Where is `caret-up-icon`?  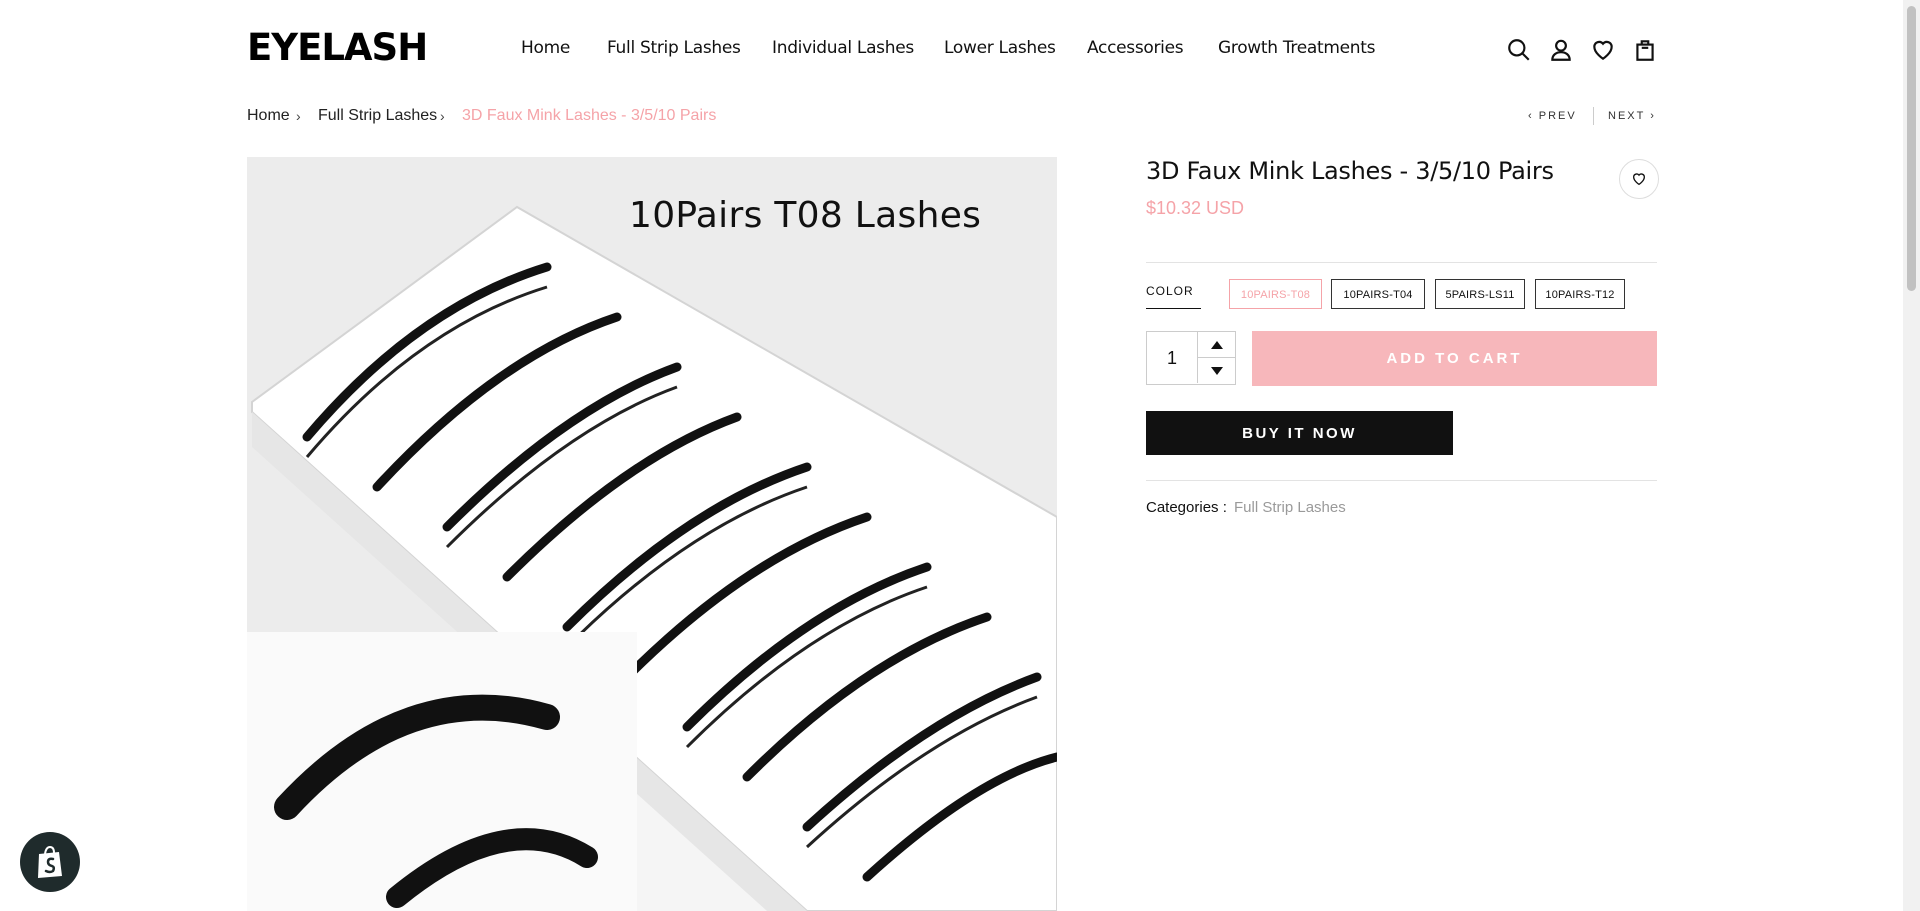
caret-up-icon is located at coordinates (1217, 344).